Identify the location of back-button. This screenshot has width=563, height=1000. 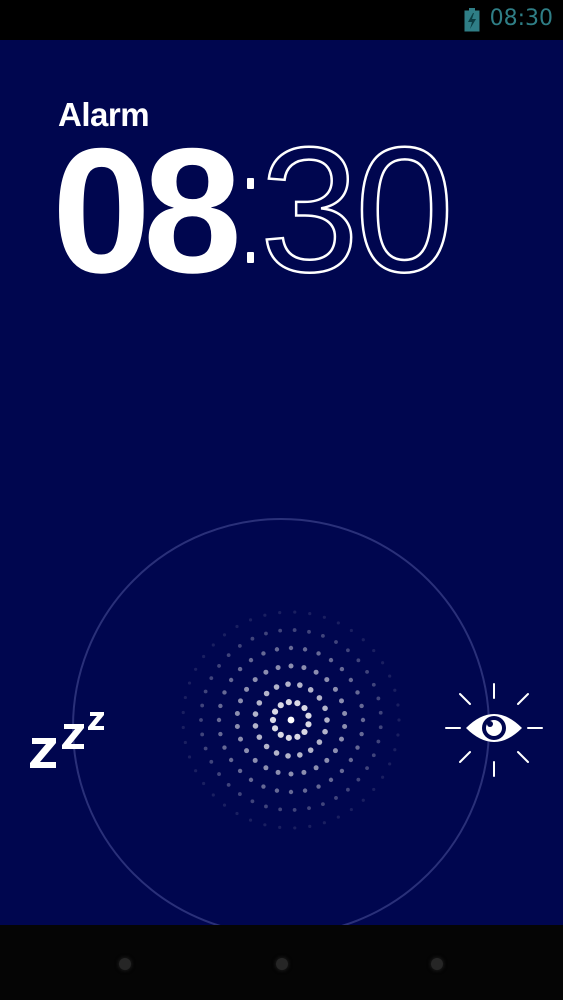
(125, 964).